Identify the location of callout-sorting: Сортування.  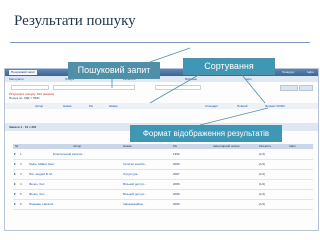
(229, 66).